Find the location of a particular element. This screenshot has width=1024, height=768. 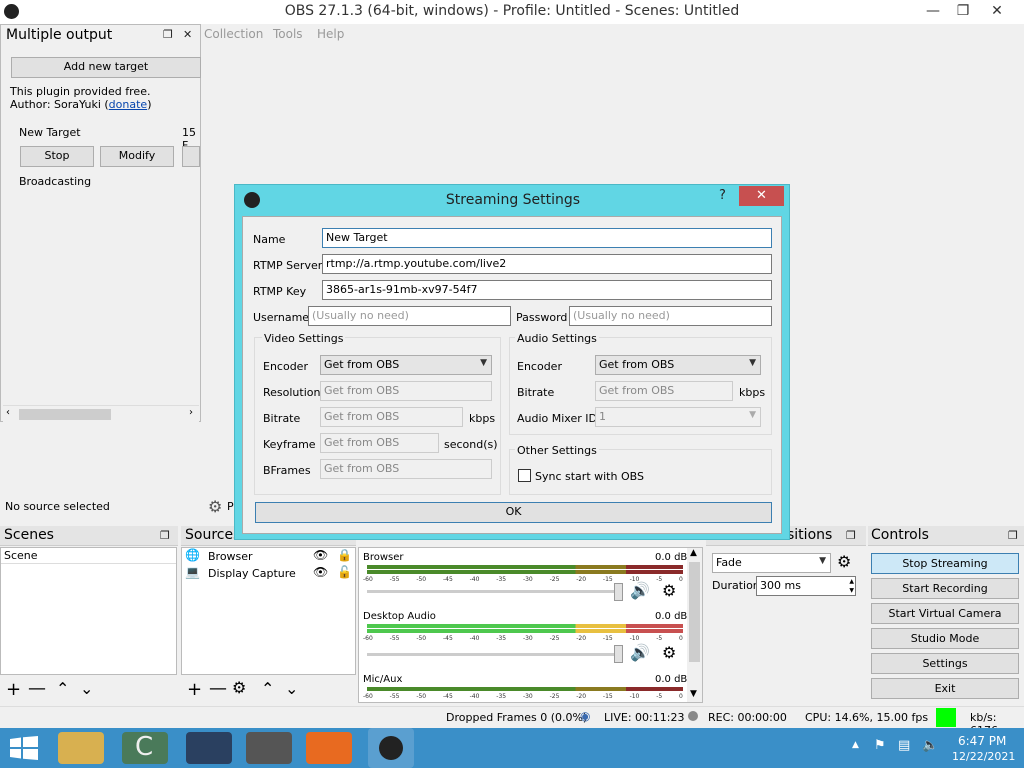

shield-app-icon is located at coordinates (209, 748).